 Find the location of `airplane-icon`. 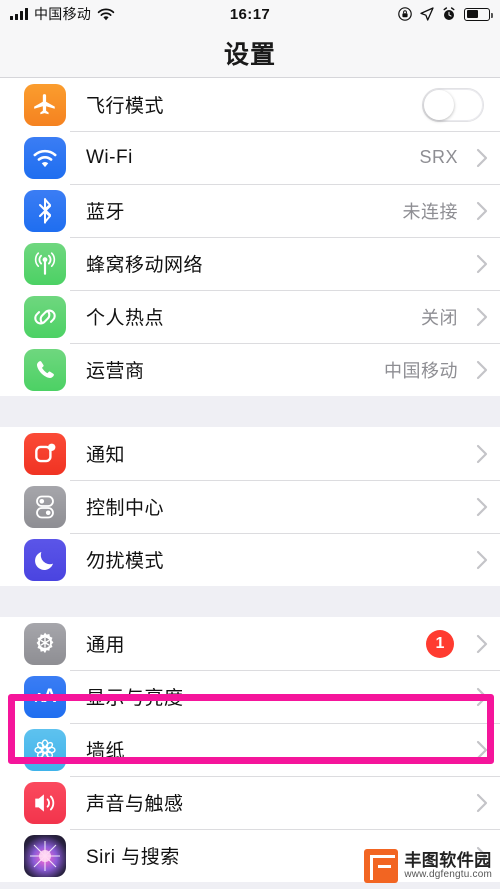

airplane-icon is located at coordinates (45, 104).